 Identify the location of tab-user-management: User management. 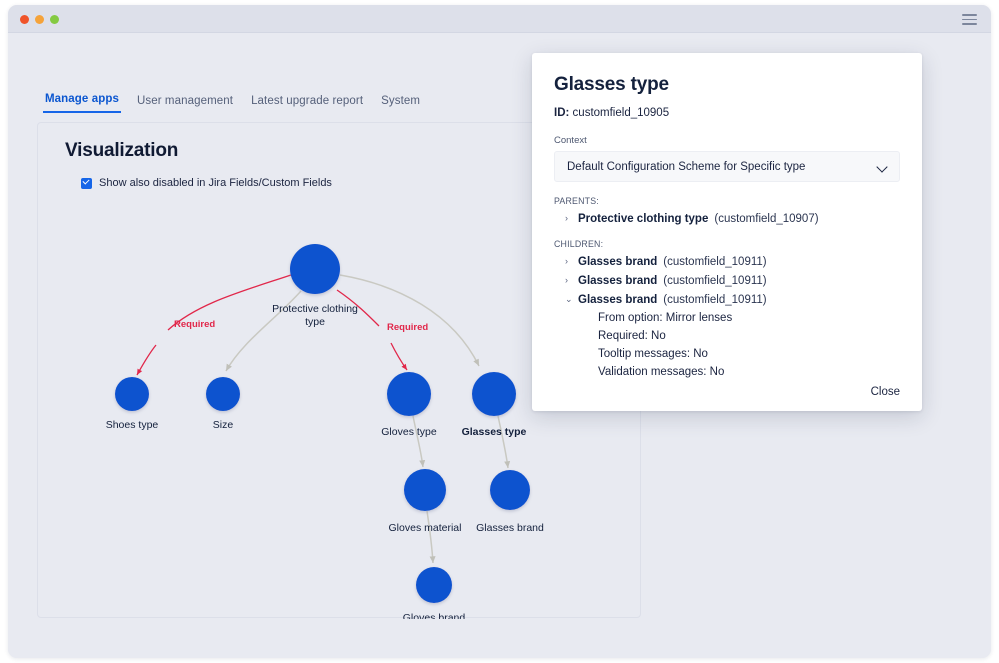
(185, 104).